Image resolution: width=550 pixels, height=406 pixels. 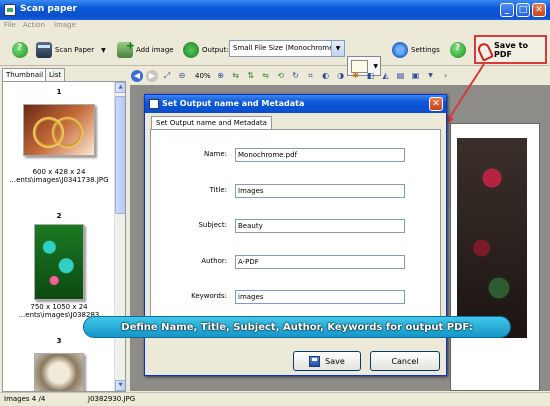 What do you see at coordinates (251, 76) in the screenshot?
I see `flip-vertical-icon: ⇅` at bounding box center [251, 76].